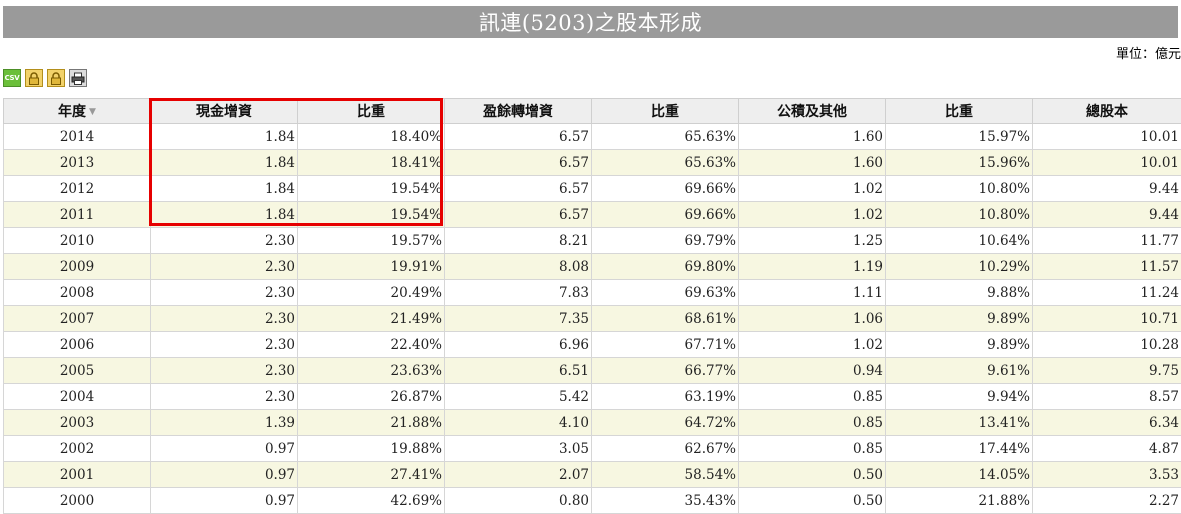  Describe the element at coordinates (1107, 319) in the screenshot. I see `total-capital-cell: 10.71` at that location.